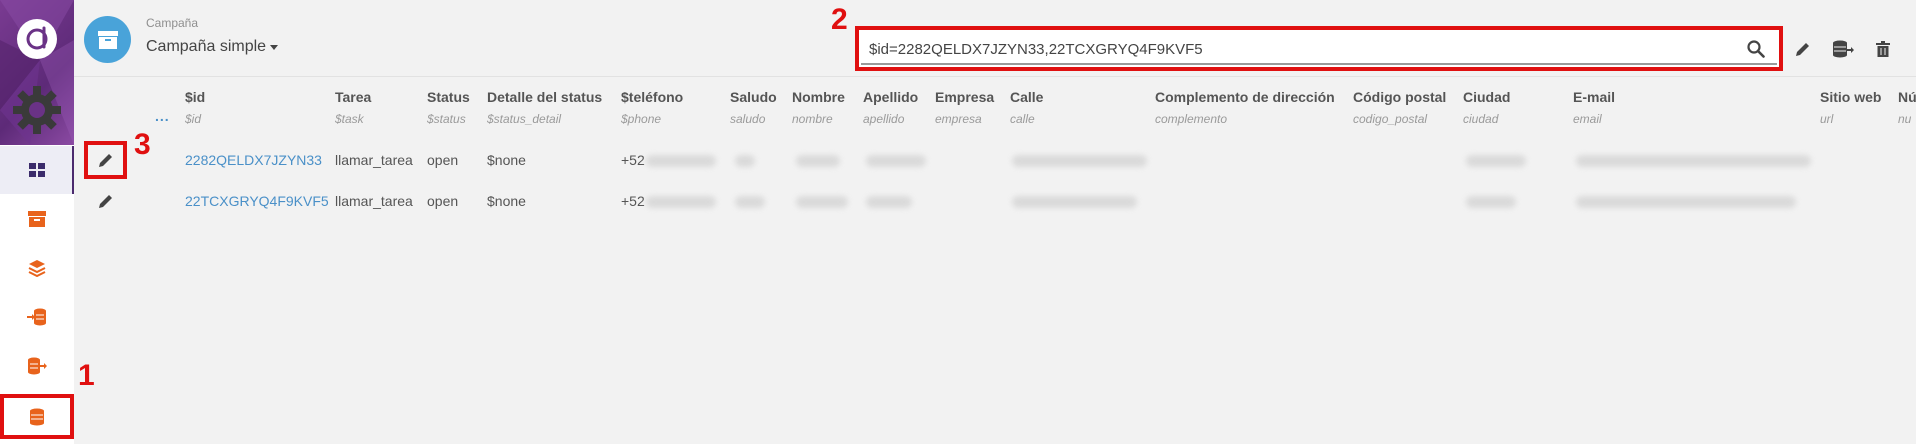  Describe the element at coordinates (1399, 97) in the screenshot. I see `column-header-codigo-postal: Código postal` at that location.